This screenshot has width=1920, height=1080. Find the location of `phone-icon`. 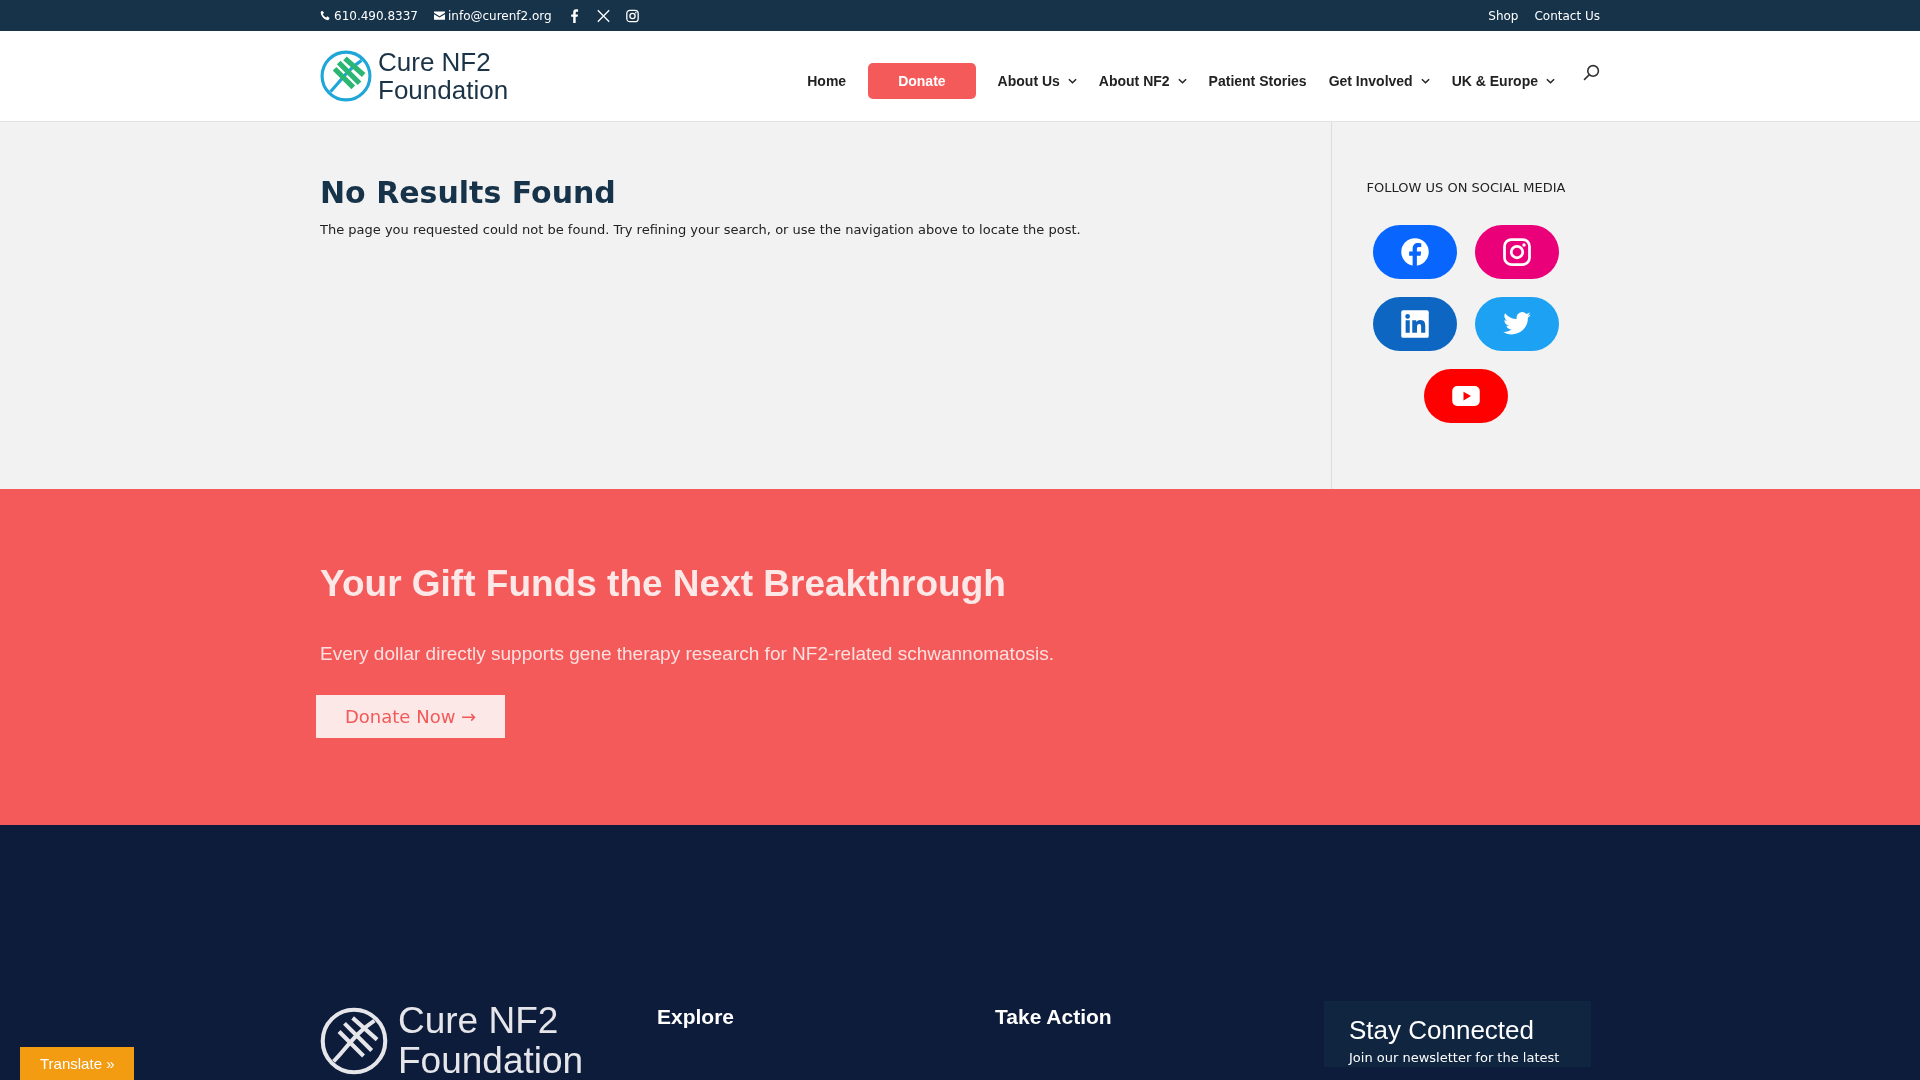

phone-icon is located at coordinates (325, 15).